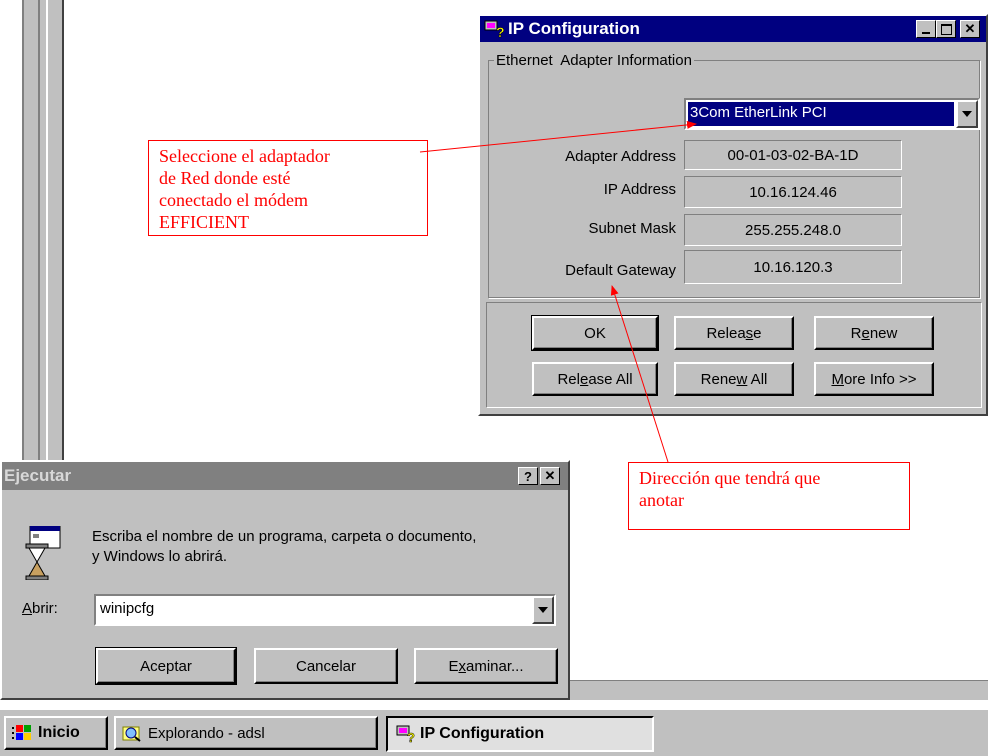 Image resolution: width=988 pixels, height=756 pixels. I want to click on annotation-arrows, so click(558, 291).